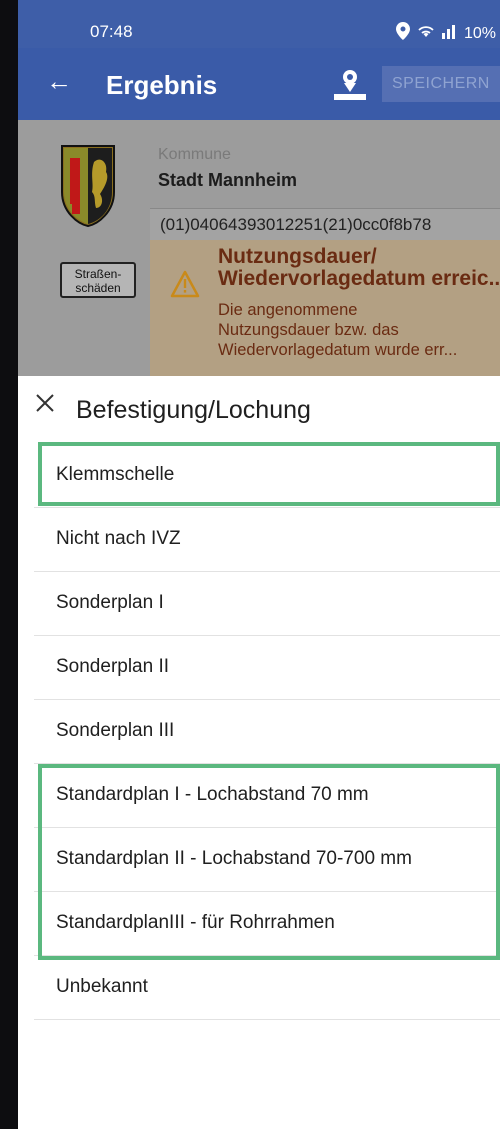 Image resolution: width=500 pixels, height=1129 pixels. I want to click on warning-title-line-1: Nutzungsdauer/, so click(297, 257).